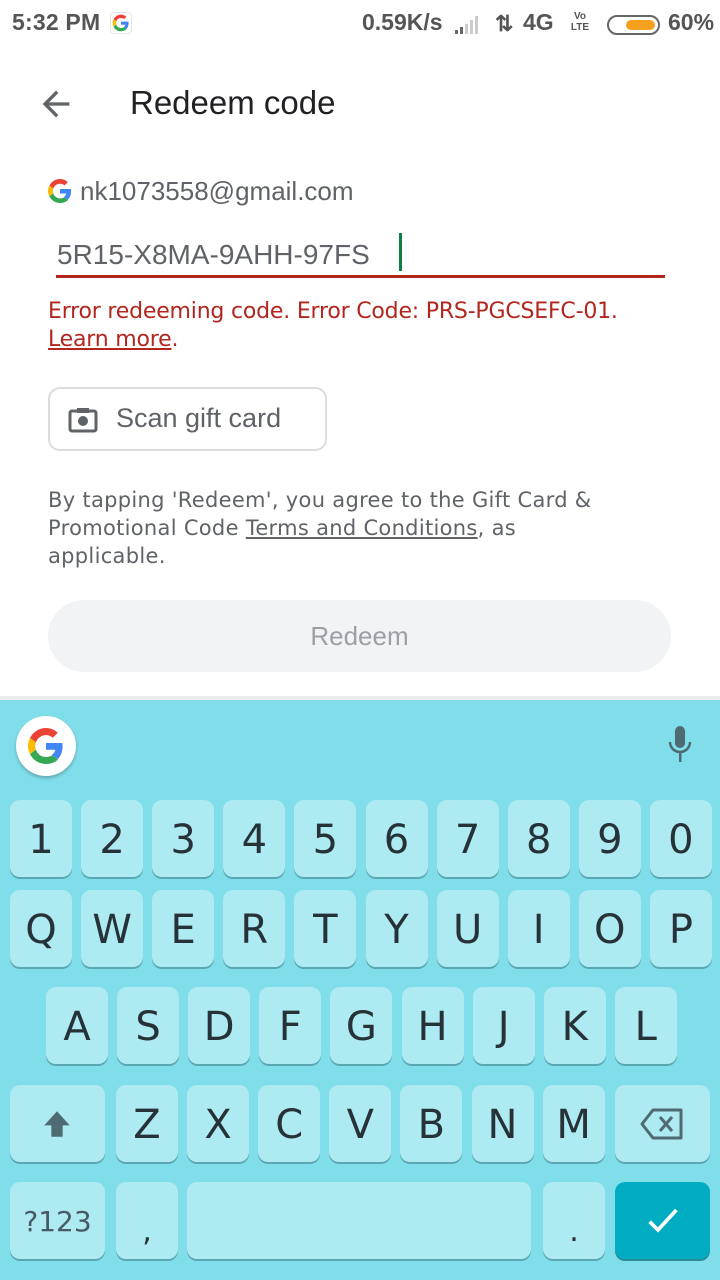  I want to click on key-n: N, so click(502, 1123).